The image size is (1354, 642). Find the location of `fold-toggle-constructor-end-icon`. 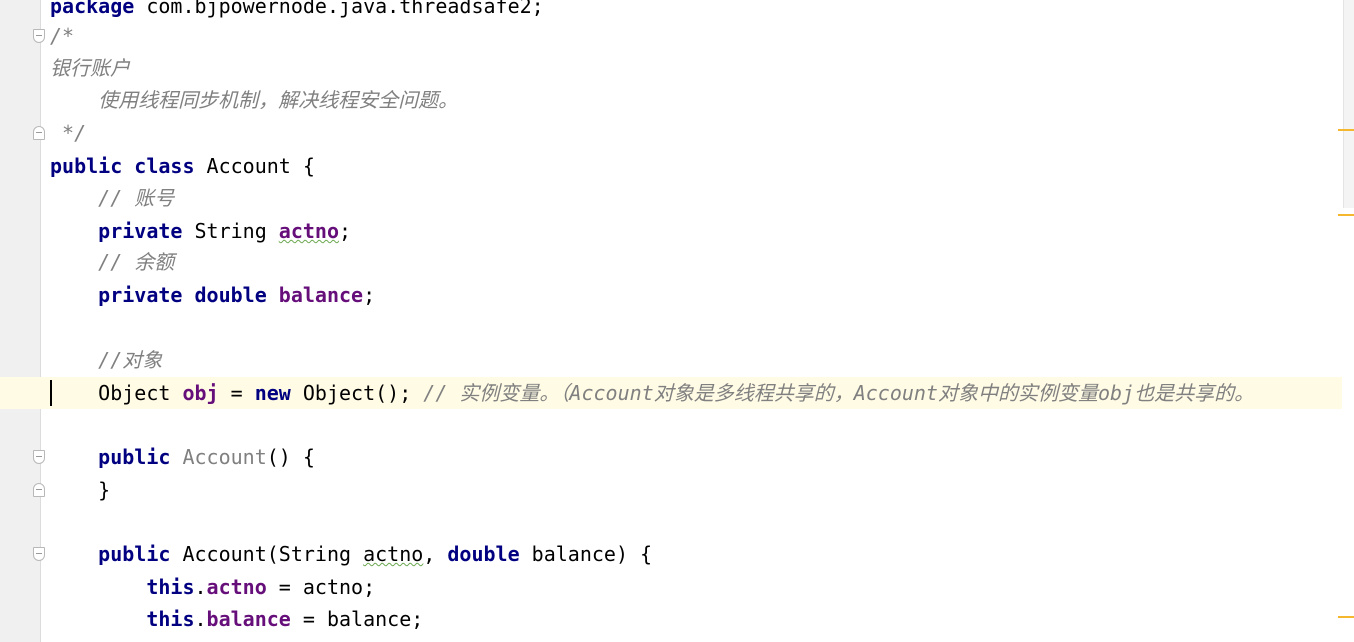

fold-toggle-constructor-end-icon is located at coordinates (39, 490).